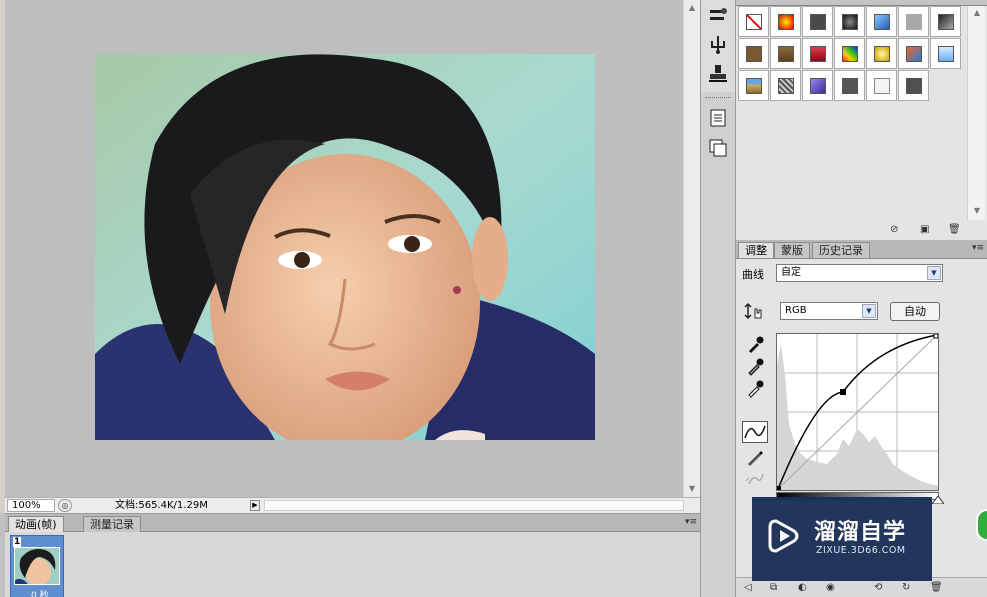 This screenshot has height=597, width=987. Describe the element at coordinates (849, 21) in the screenshot. I see `style-swatch-black-chrome` at that location.